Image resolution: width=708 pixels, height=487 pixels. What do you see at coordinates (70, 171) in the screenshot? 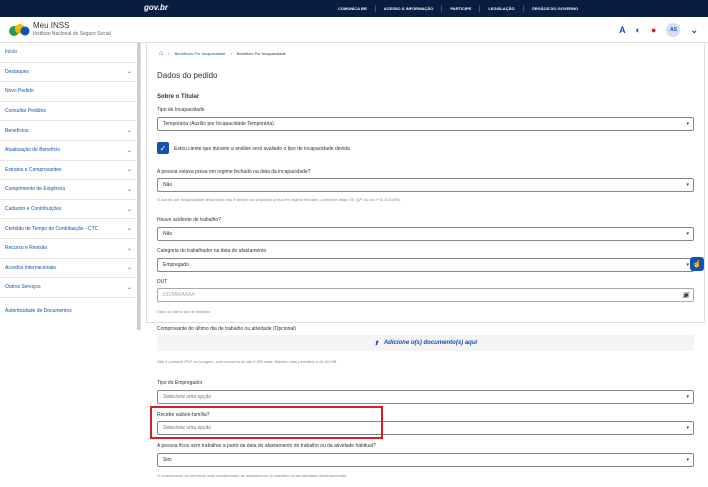
I see `sidebar-item-extratos: Extratos e Comprovantes ⌄` at bounding box center [70, 171].